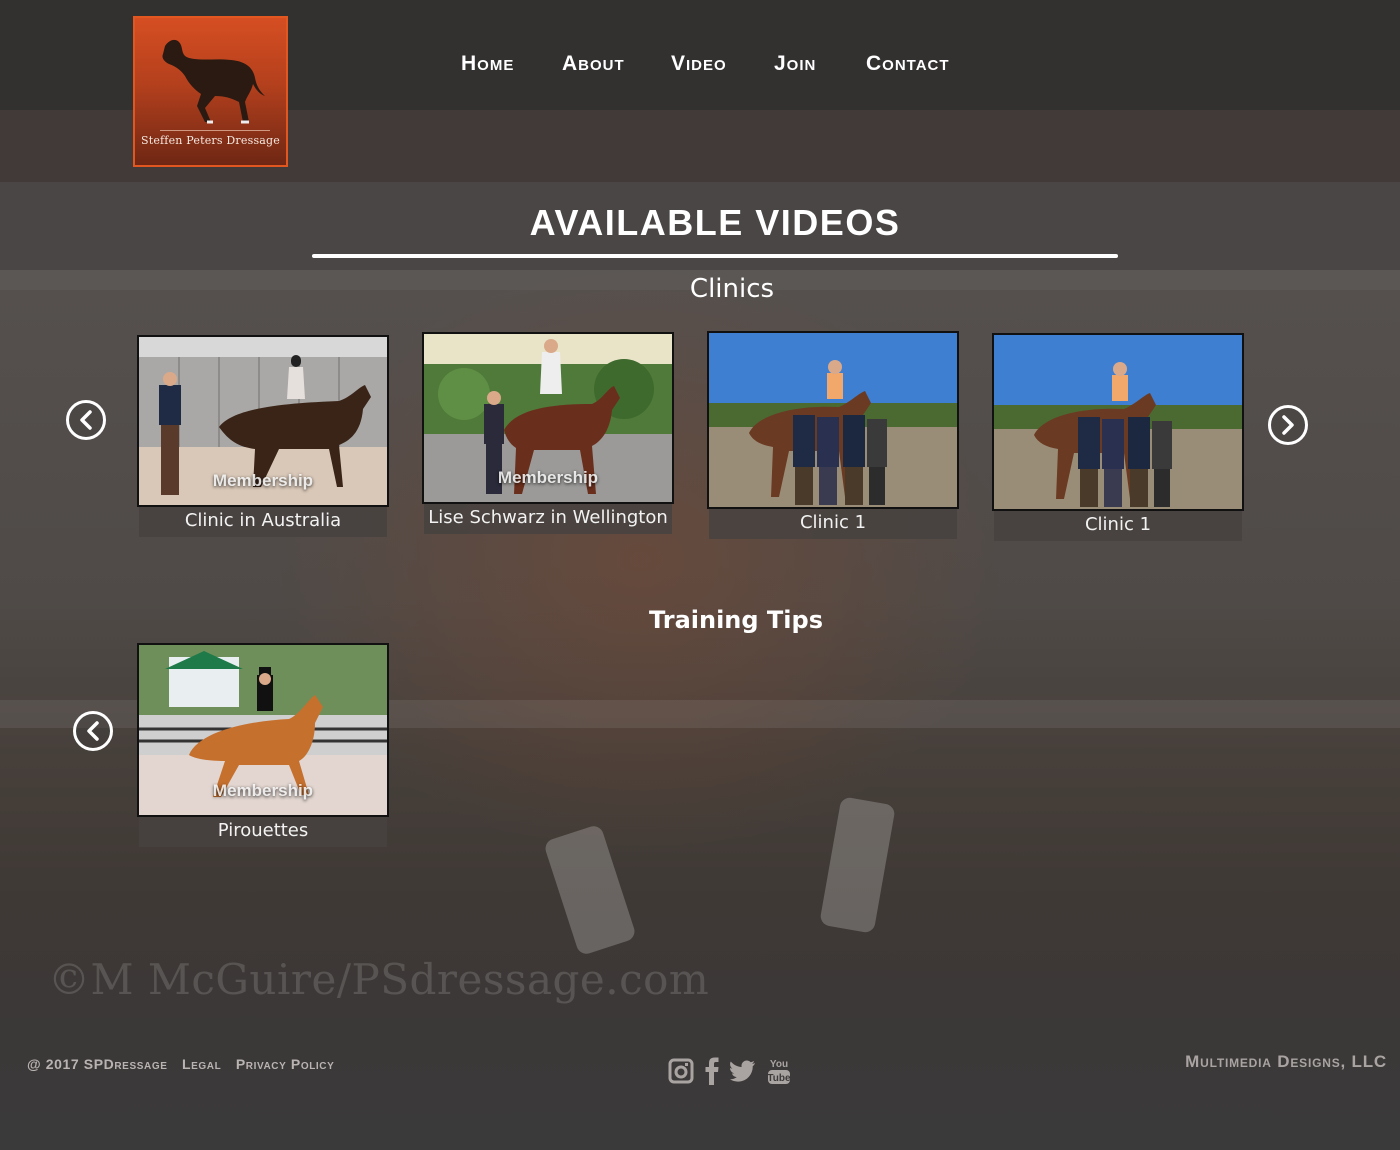 Image resolution: width=1400 pixels, height=1150 pixels. Describe the element at coordinates (213, 81) in the screenshot. I see `horse-logo-icon` at that location.